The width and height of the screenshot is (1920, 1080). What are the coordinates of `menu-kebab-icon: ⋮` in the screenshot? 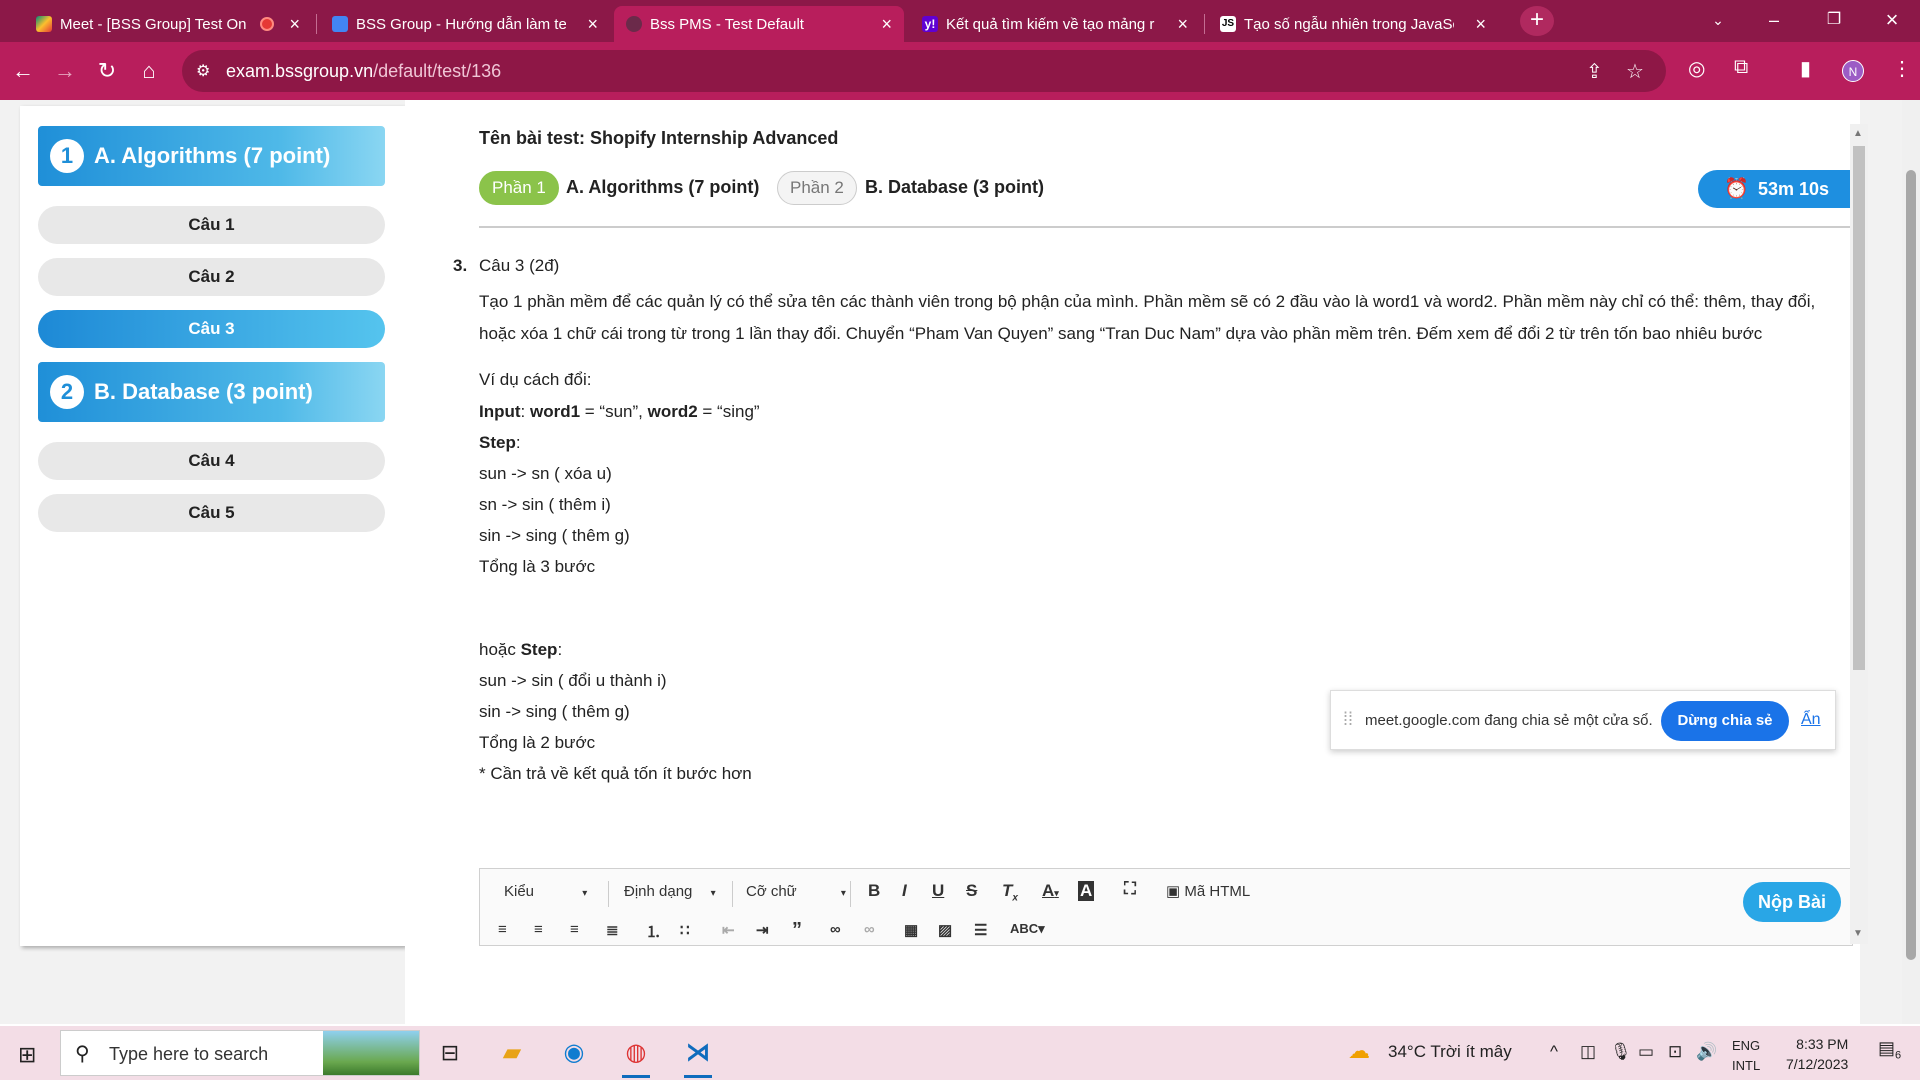 It's located at (1902, 68).